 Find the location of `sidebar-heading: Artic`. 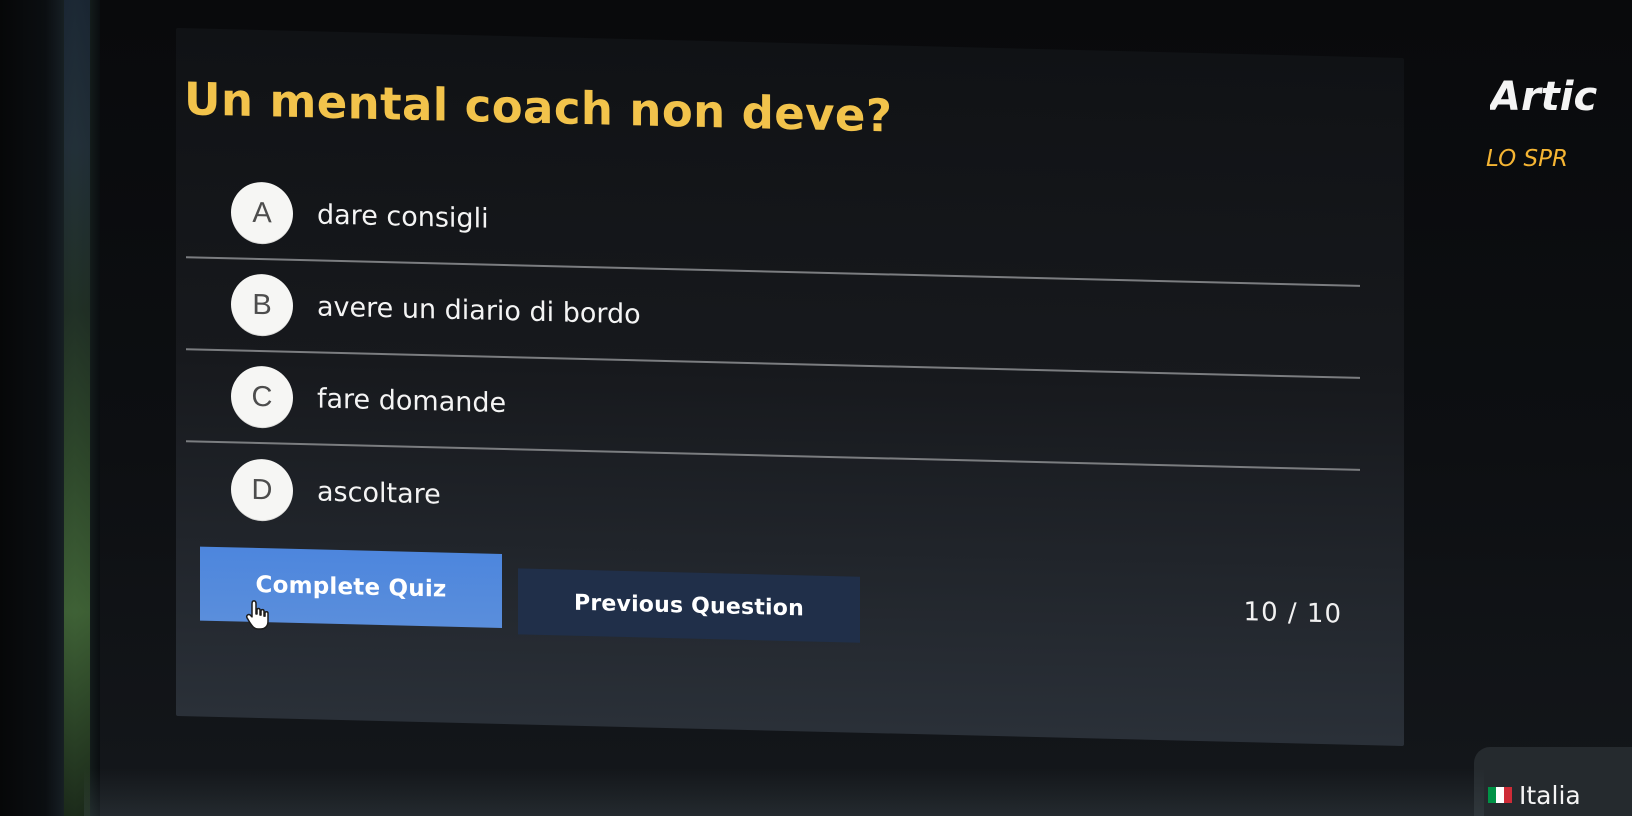

sidebar-heading: Artic is located at coordinates (1544, 97).